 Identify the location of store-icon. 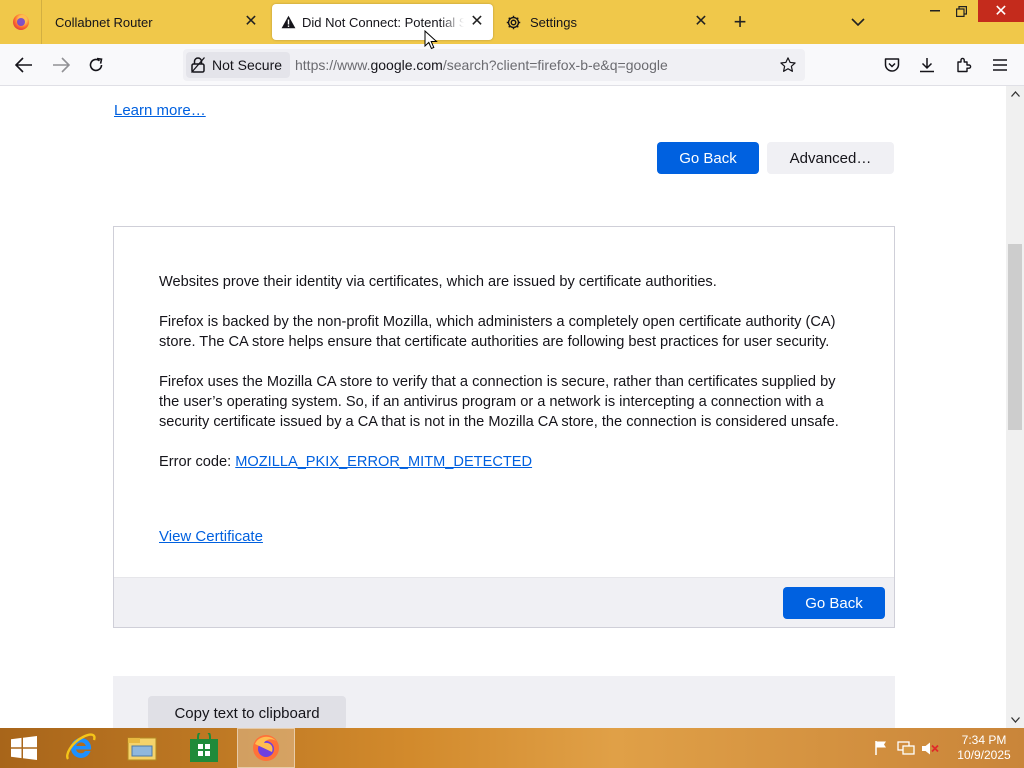
(204, 748).